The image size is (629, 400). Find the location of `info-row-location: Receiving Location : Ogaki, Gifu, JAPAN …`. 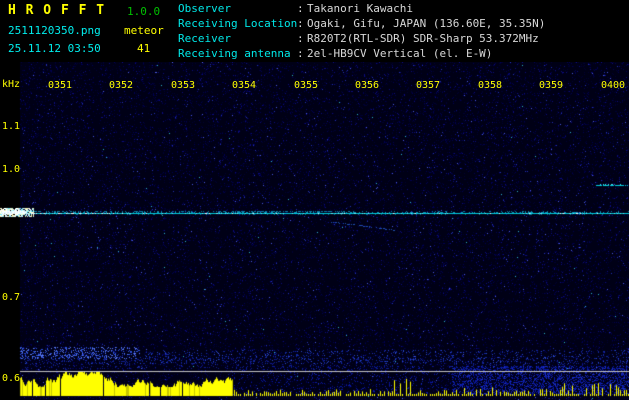

info-row-location: Receiving Location : Ogaki, Gifu, JAPAN … is located at coordinates (361, 23).